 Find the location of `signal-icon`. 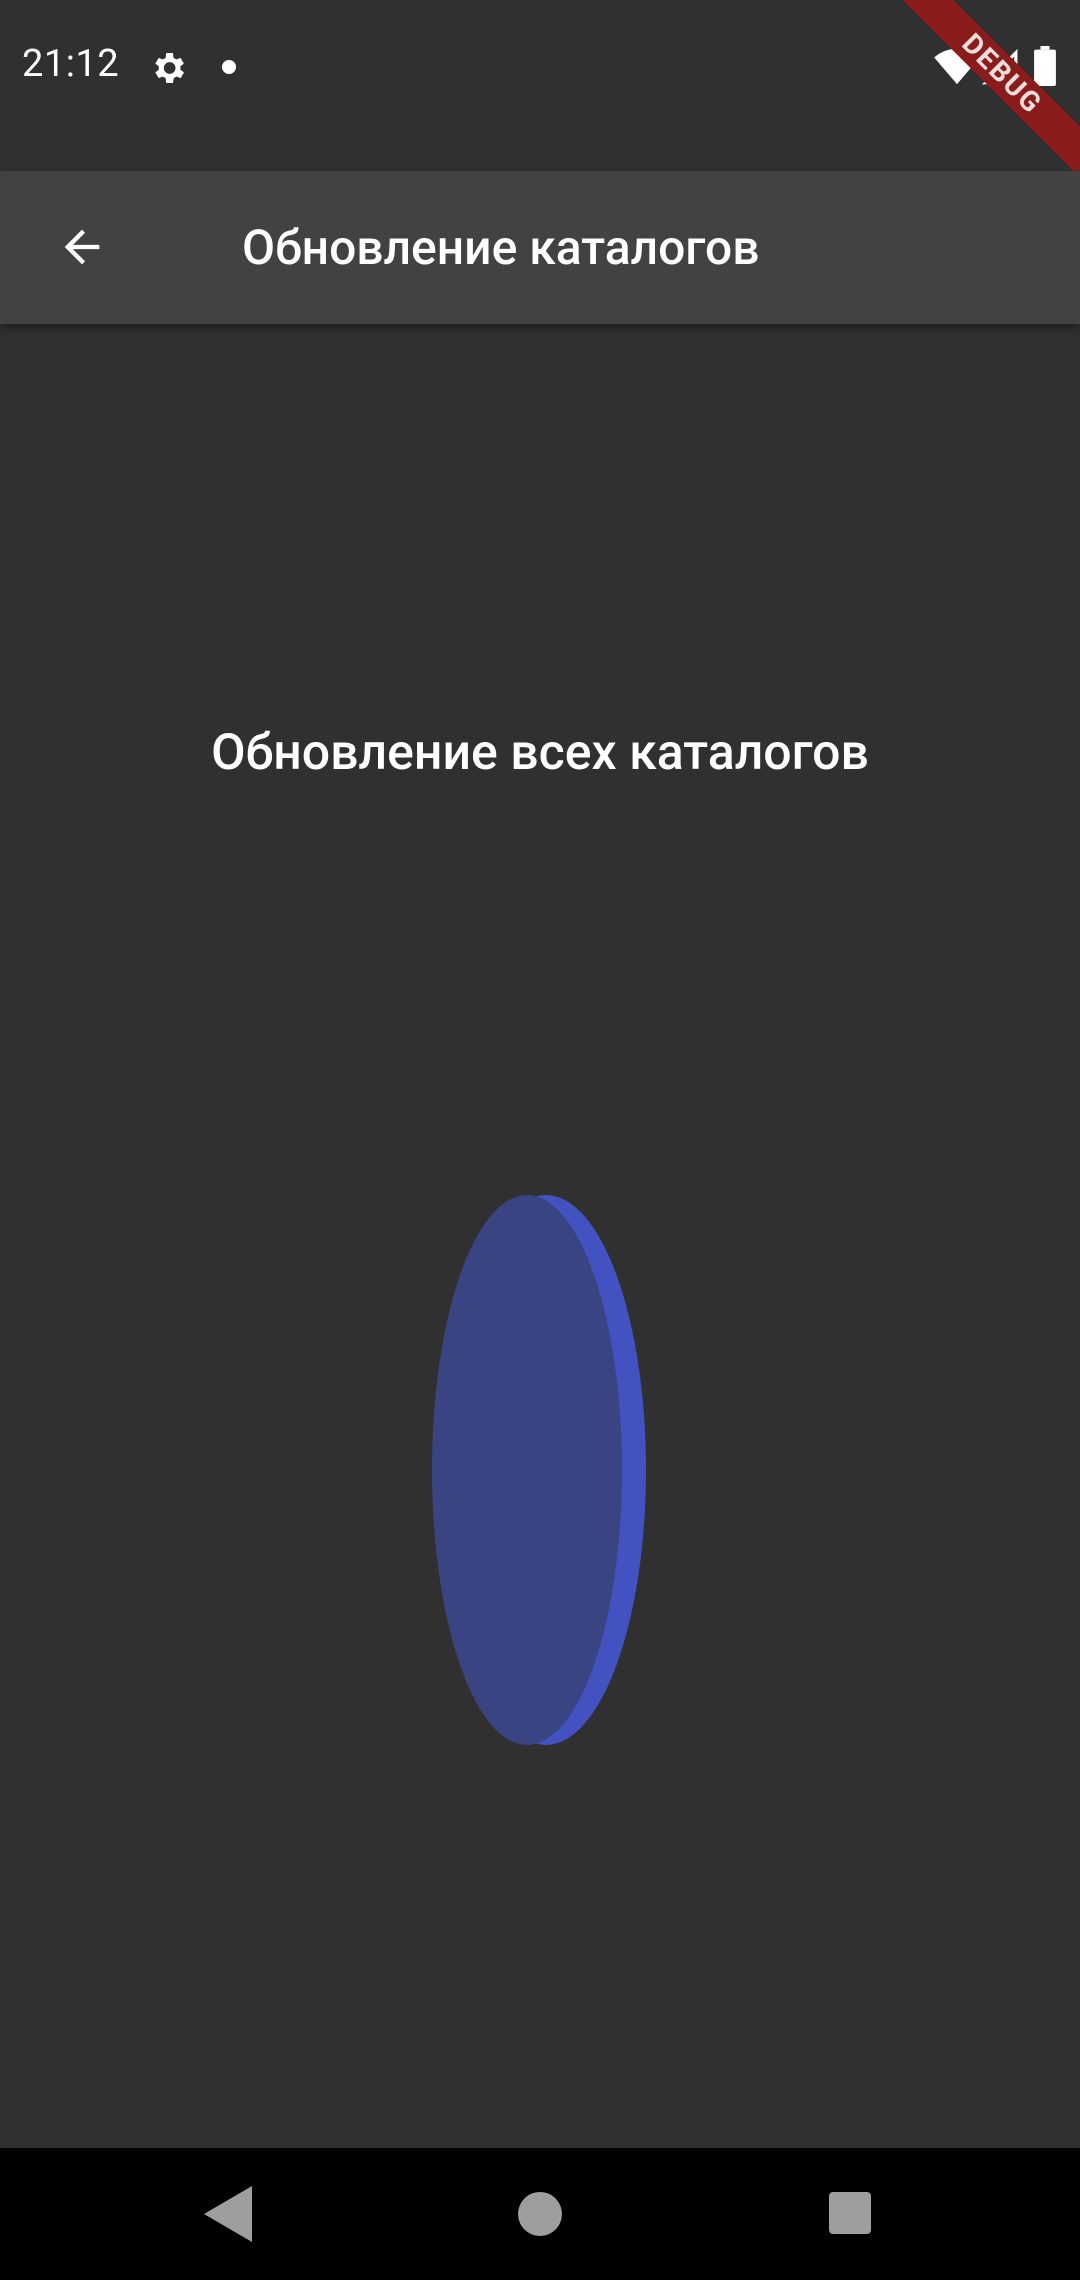

signal-icon is located at coordinates (999, 66).